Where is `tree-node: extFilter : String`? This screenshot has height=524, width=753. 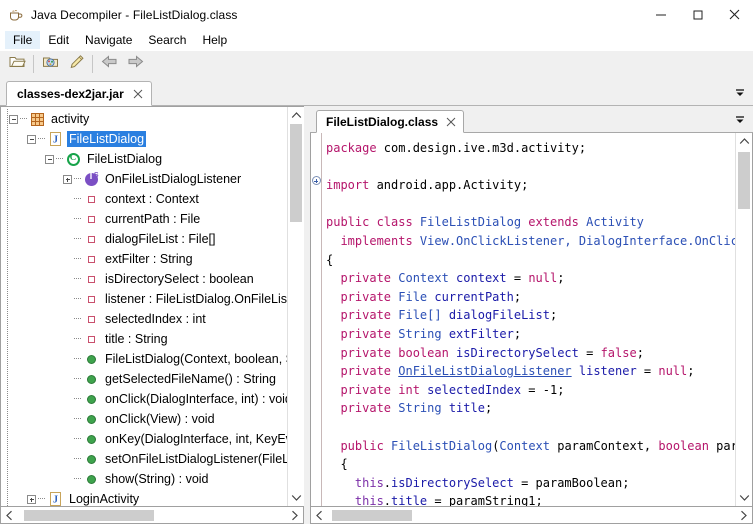
tree-node: extFilter : String is located at coordinates (144, 259).